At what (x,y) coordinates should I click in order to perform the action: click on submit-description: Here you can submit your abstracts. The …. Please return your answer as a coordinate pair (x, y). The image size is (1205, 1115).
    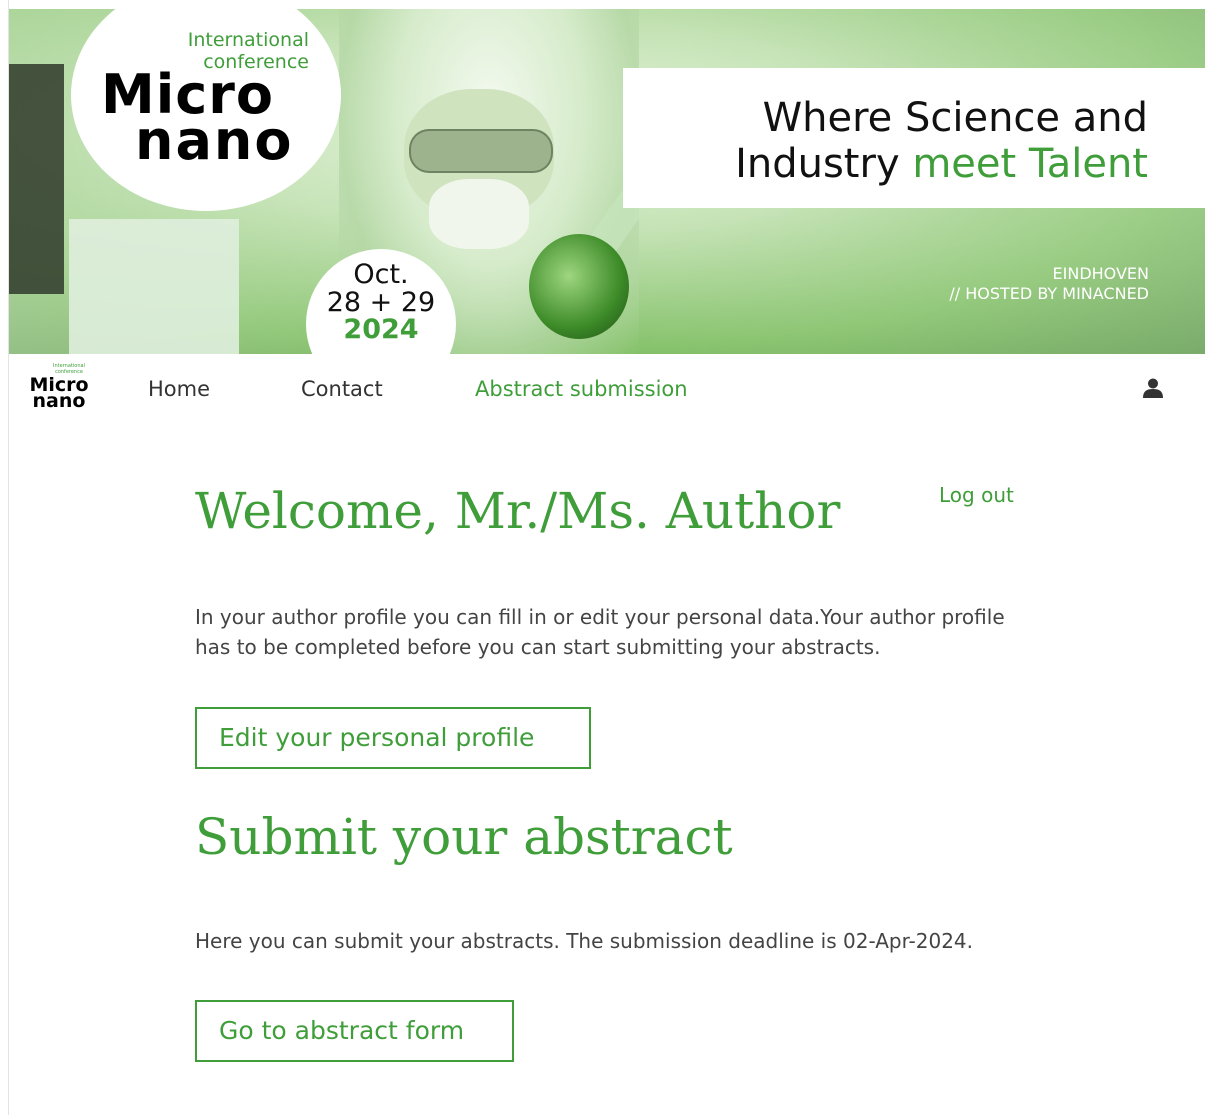
    Looking at the image, I should click on (584, 941).